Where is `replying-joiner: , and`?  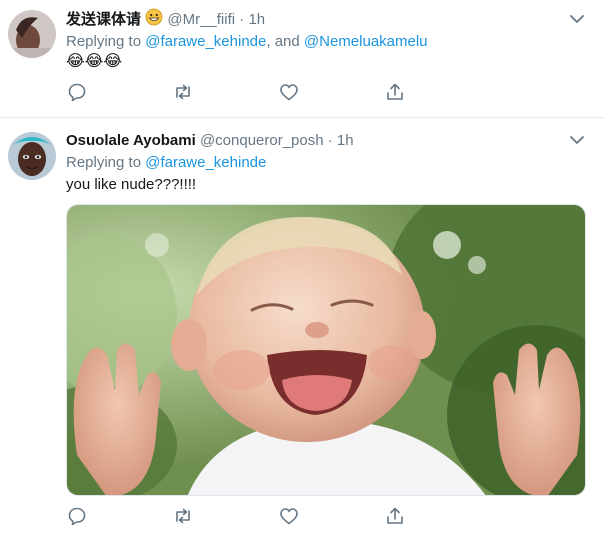 replying-joiner: , and is located at coordinates (283, 41).